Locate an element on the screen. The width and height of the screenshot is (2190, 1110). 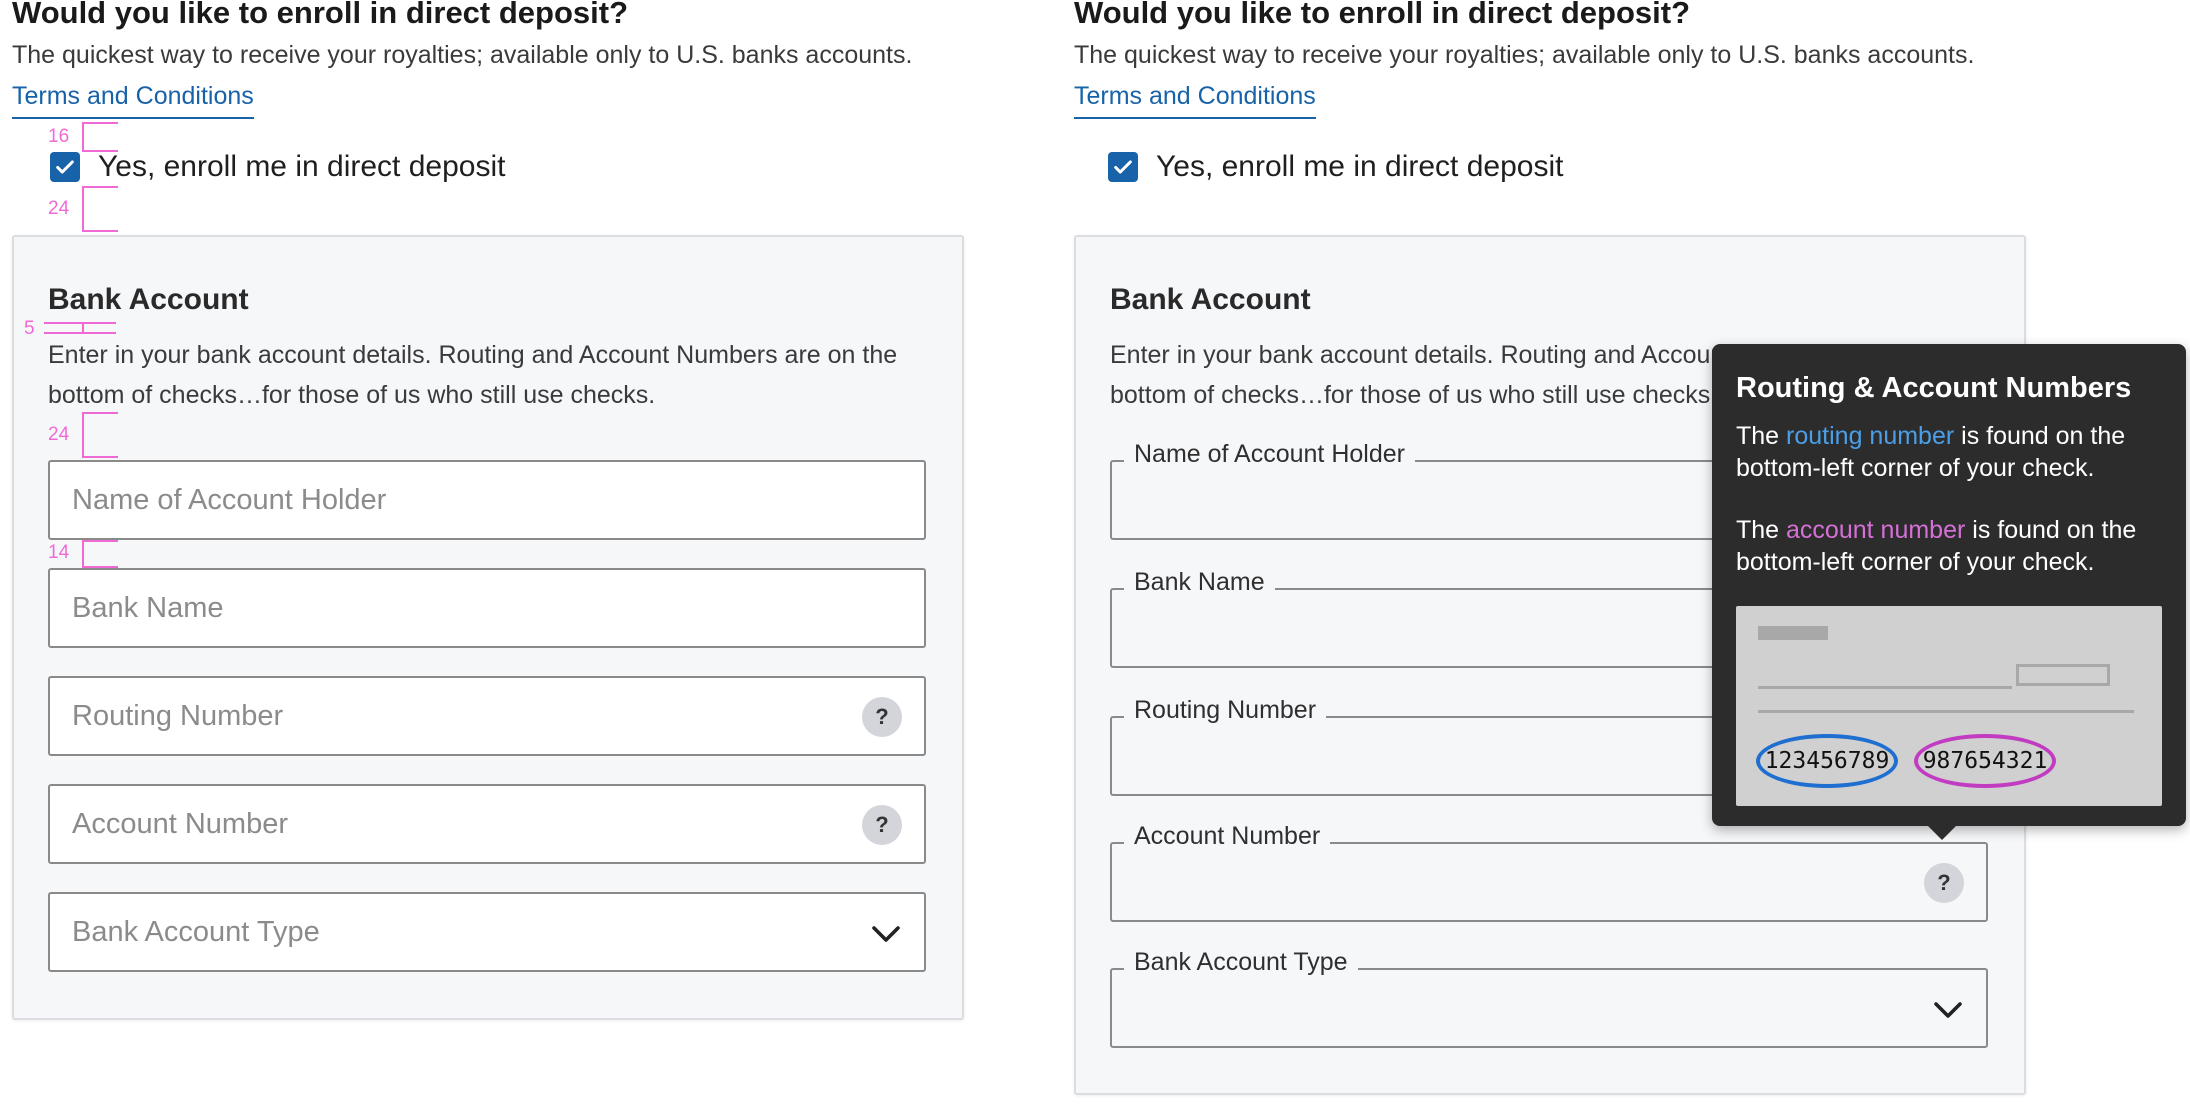
bank-name-label: Bank Name is located at coordinates (1199, 582).